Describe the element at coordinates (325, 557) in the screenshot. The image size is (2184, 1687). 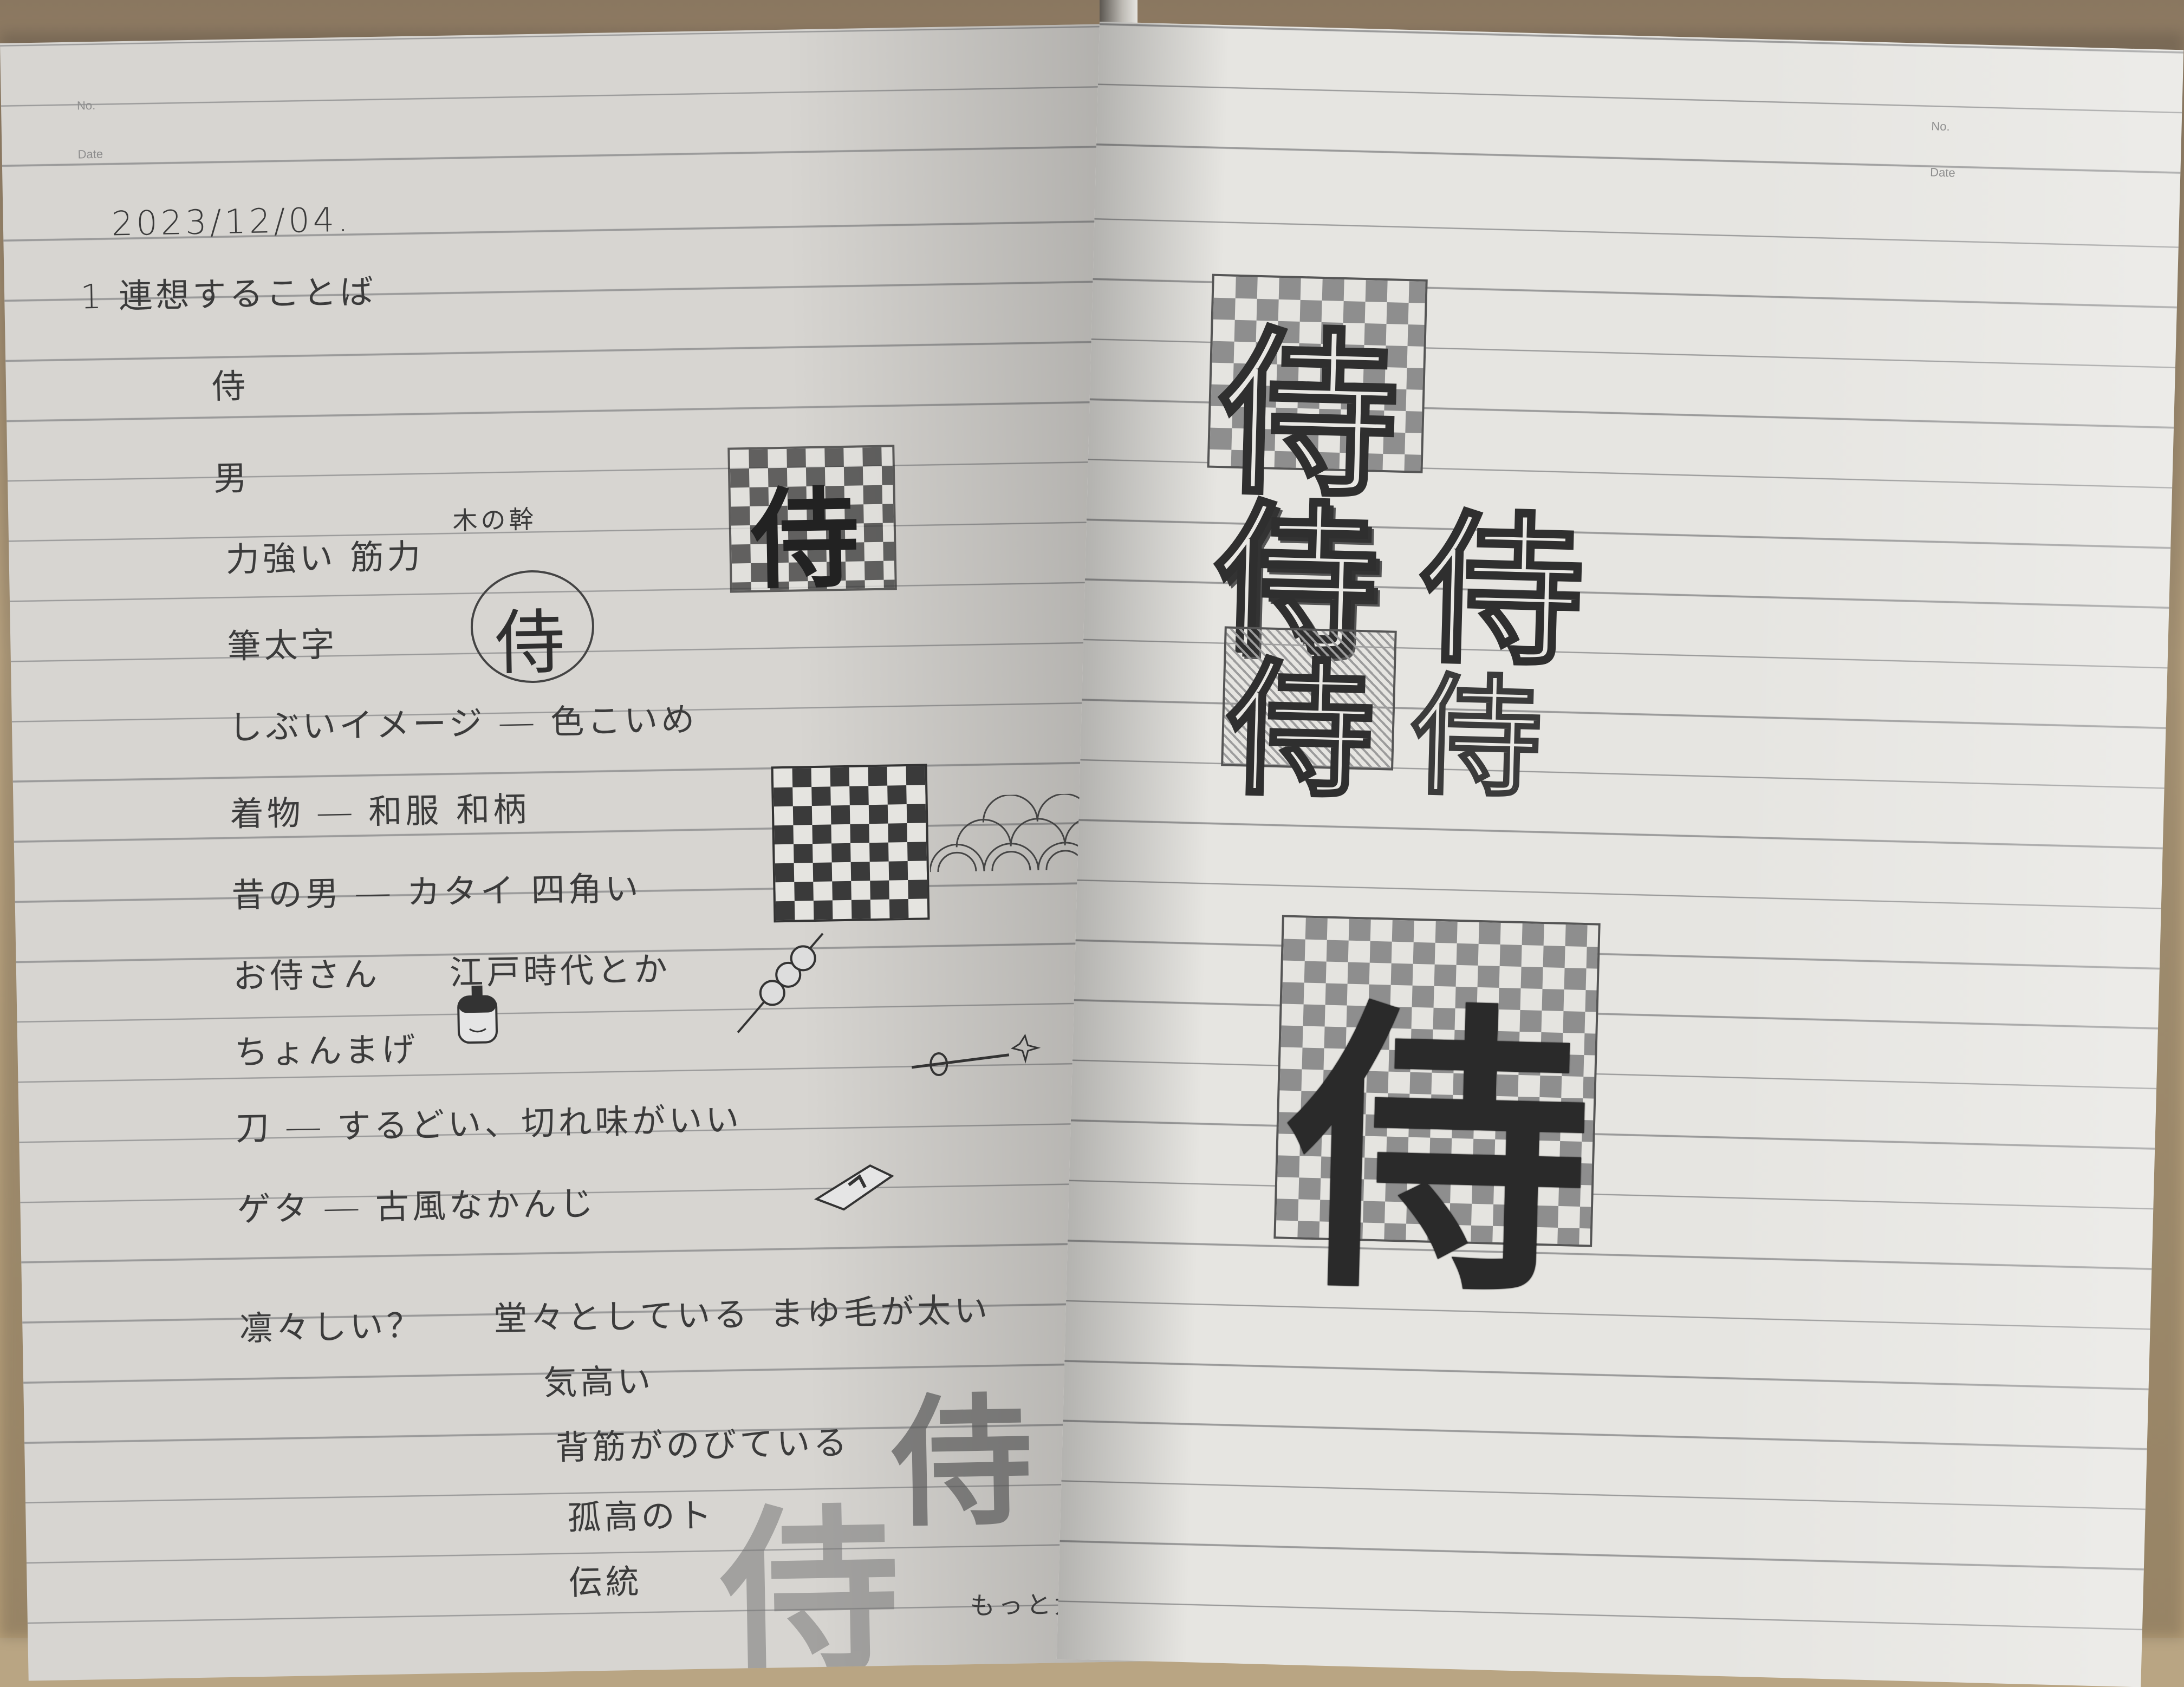
I see `note-line-3: 力強い 筋力` at that location.